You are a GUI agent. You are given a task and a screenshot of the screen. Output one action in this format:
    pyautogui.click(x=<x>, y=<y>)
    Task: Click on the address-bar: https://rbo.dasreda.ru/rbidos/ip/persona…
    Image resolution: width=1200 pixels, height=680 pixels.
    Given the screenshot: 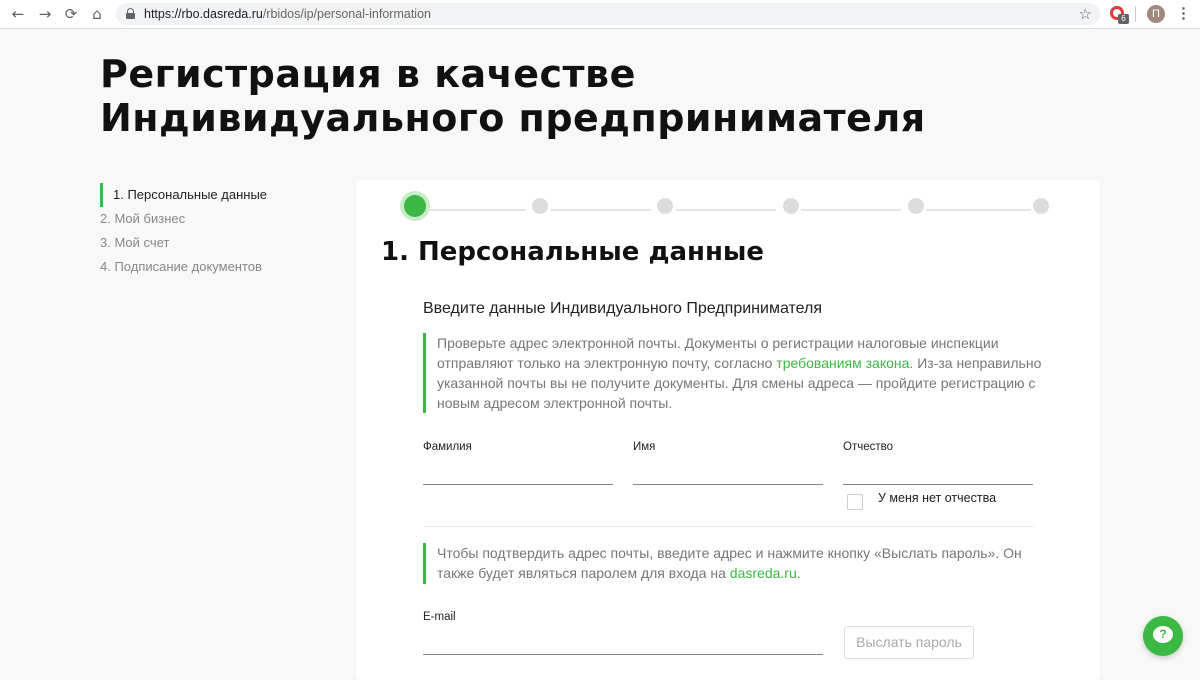 What is the action you would take?
    pyautogui.click(x=608, y=14)
    